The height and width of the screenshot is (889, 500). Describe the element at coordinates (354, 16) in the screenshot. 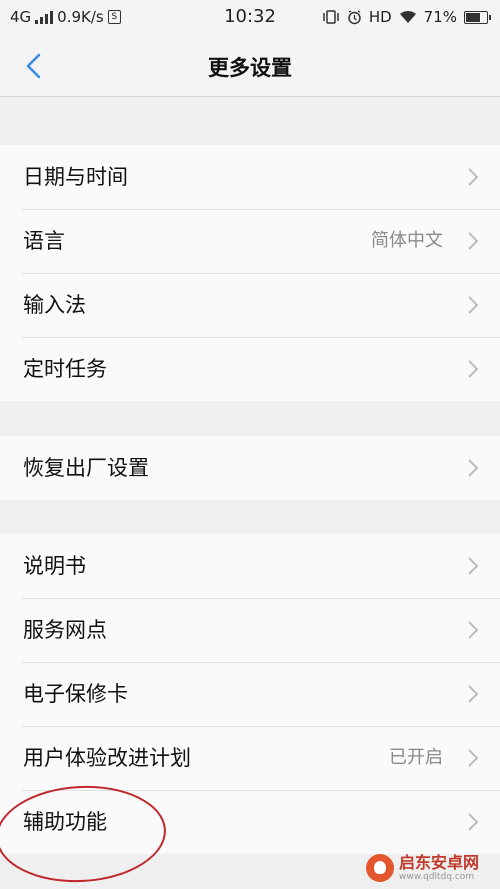

I see `alarm-icon` at that location.